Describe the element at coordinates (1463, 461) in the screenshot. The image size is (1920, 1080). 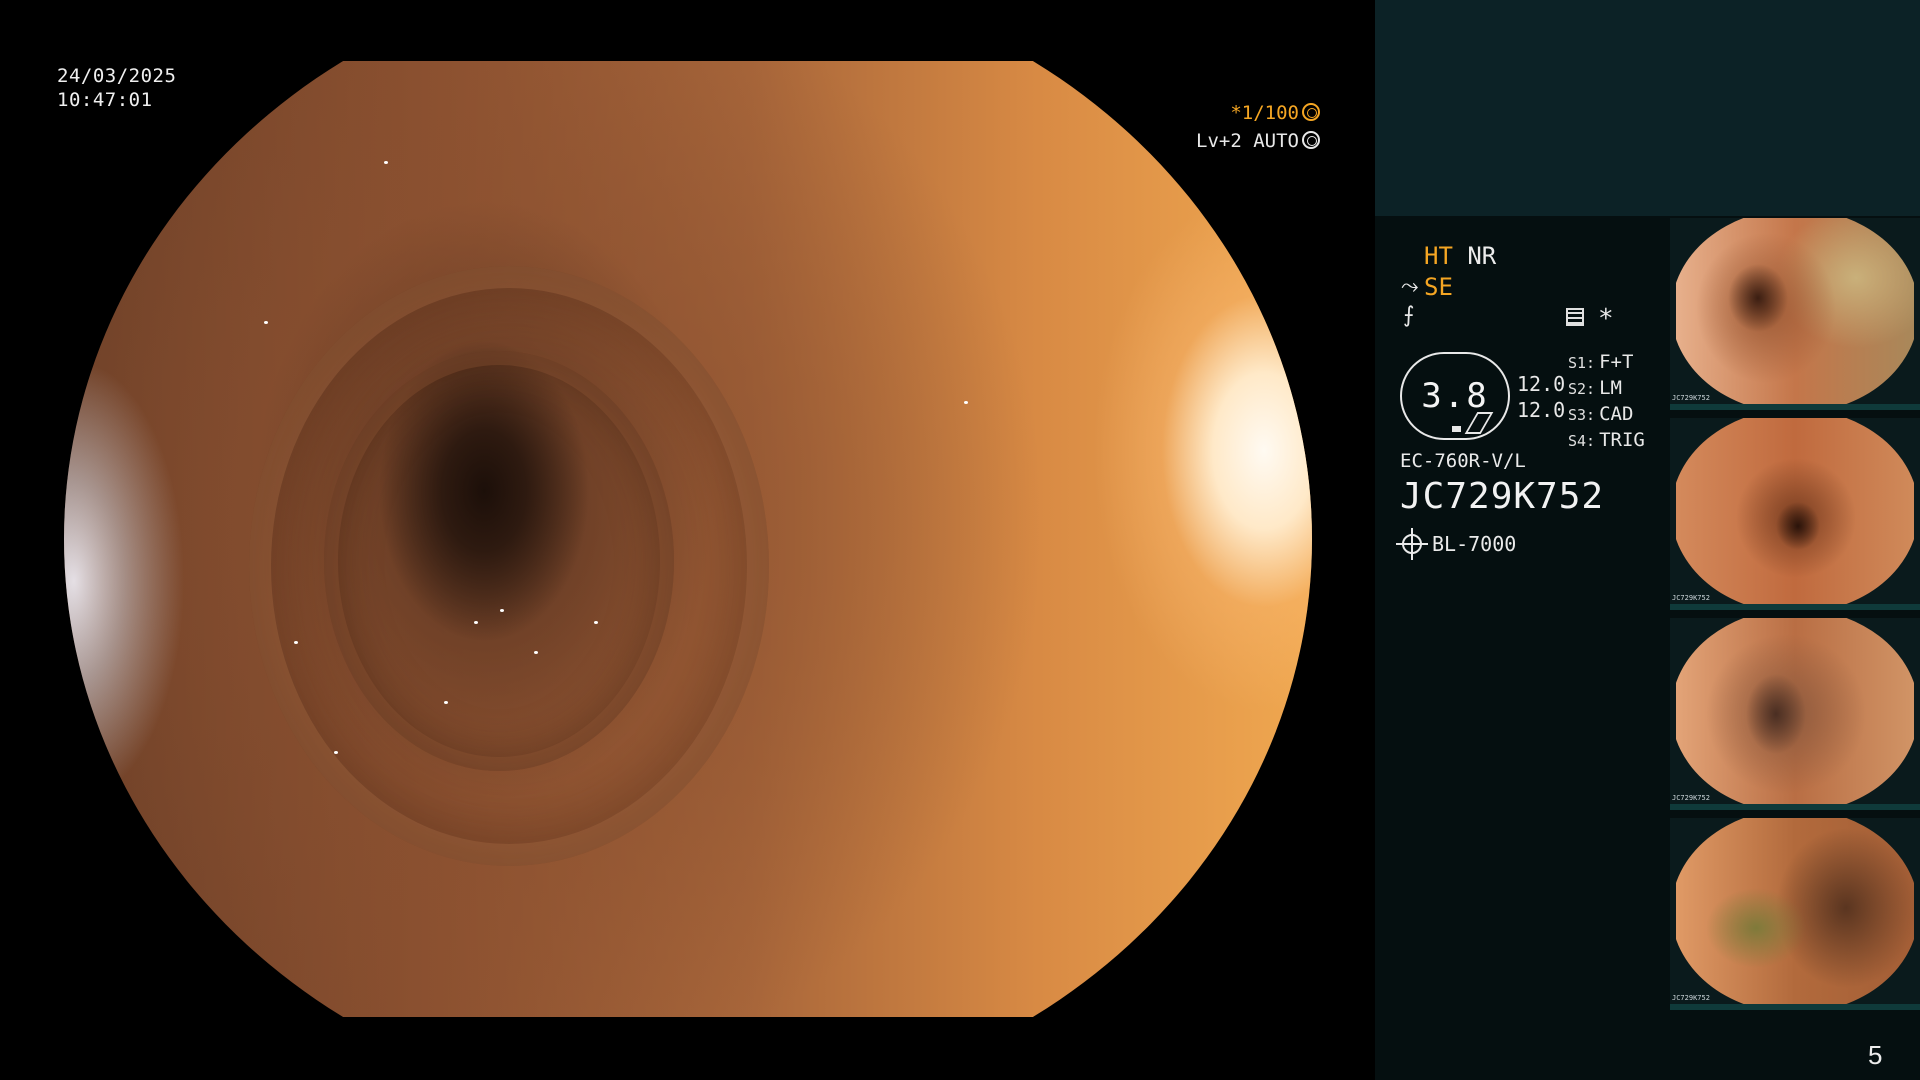
I see `scope-model: EC-760R-V/L` at that location.